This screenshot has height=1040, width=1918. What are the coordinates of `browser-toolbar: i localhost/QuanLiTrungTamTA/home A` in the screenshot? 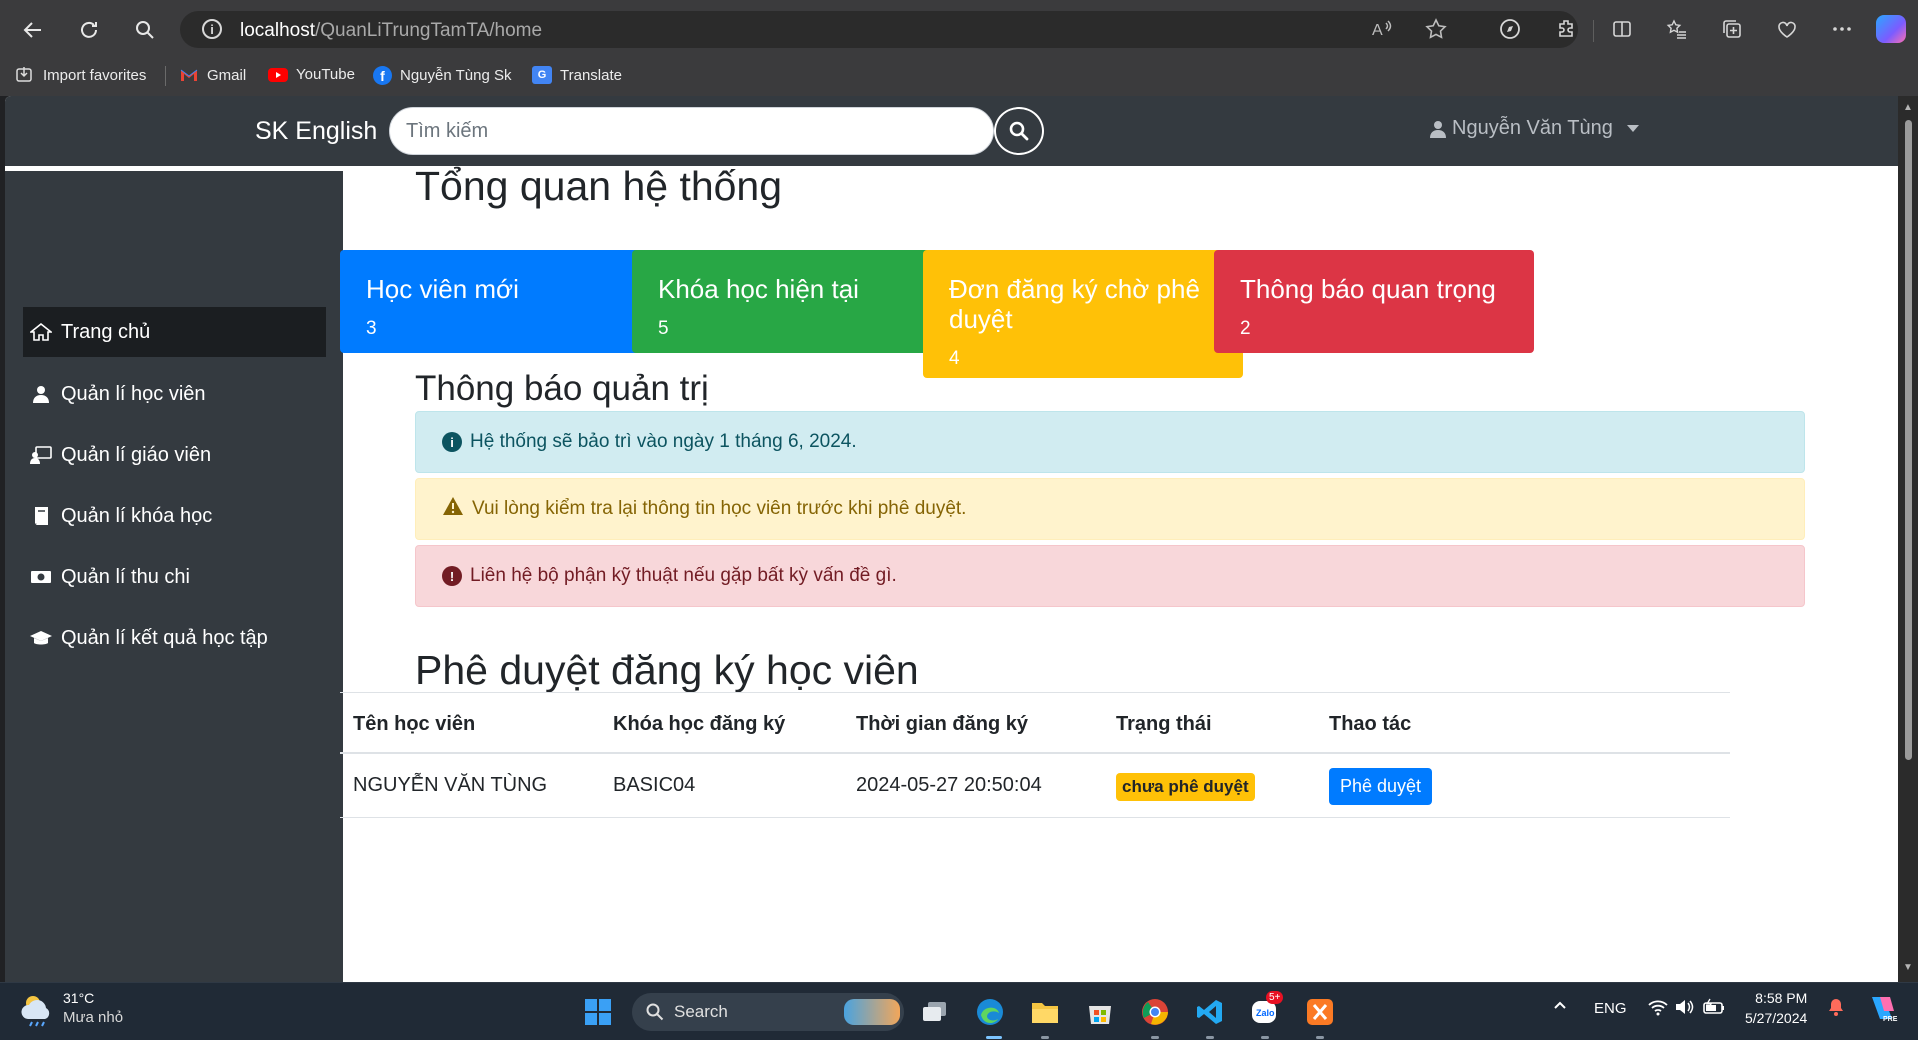 It's located at (959, 29).